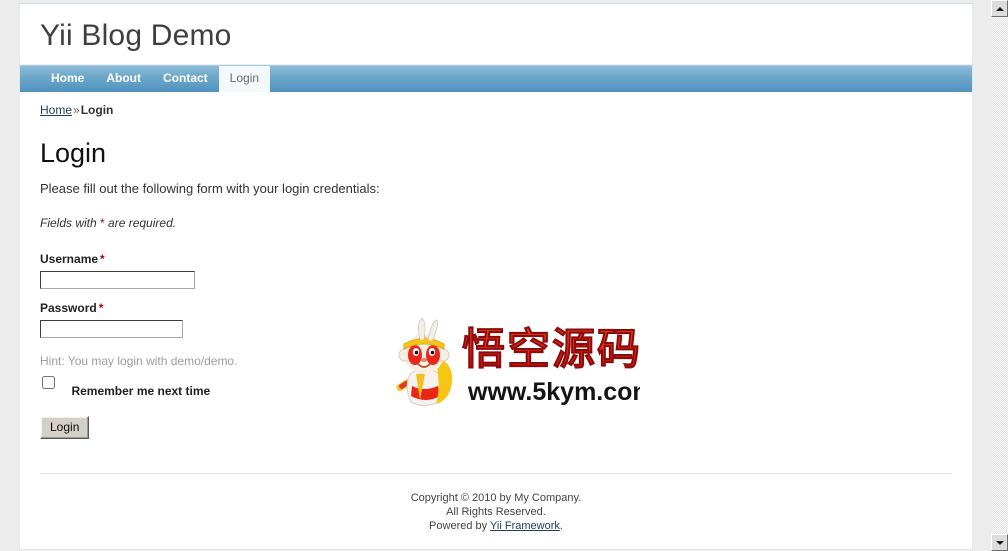  I want to click on vertical-scrollbar, so click(999, 275).